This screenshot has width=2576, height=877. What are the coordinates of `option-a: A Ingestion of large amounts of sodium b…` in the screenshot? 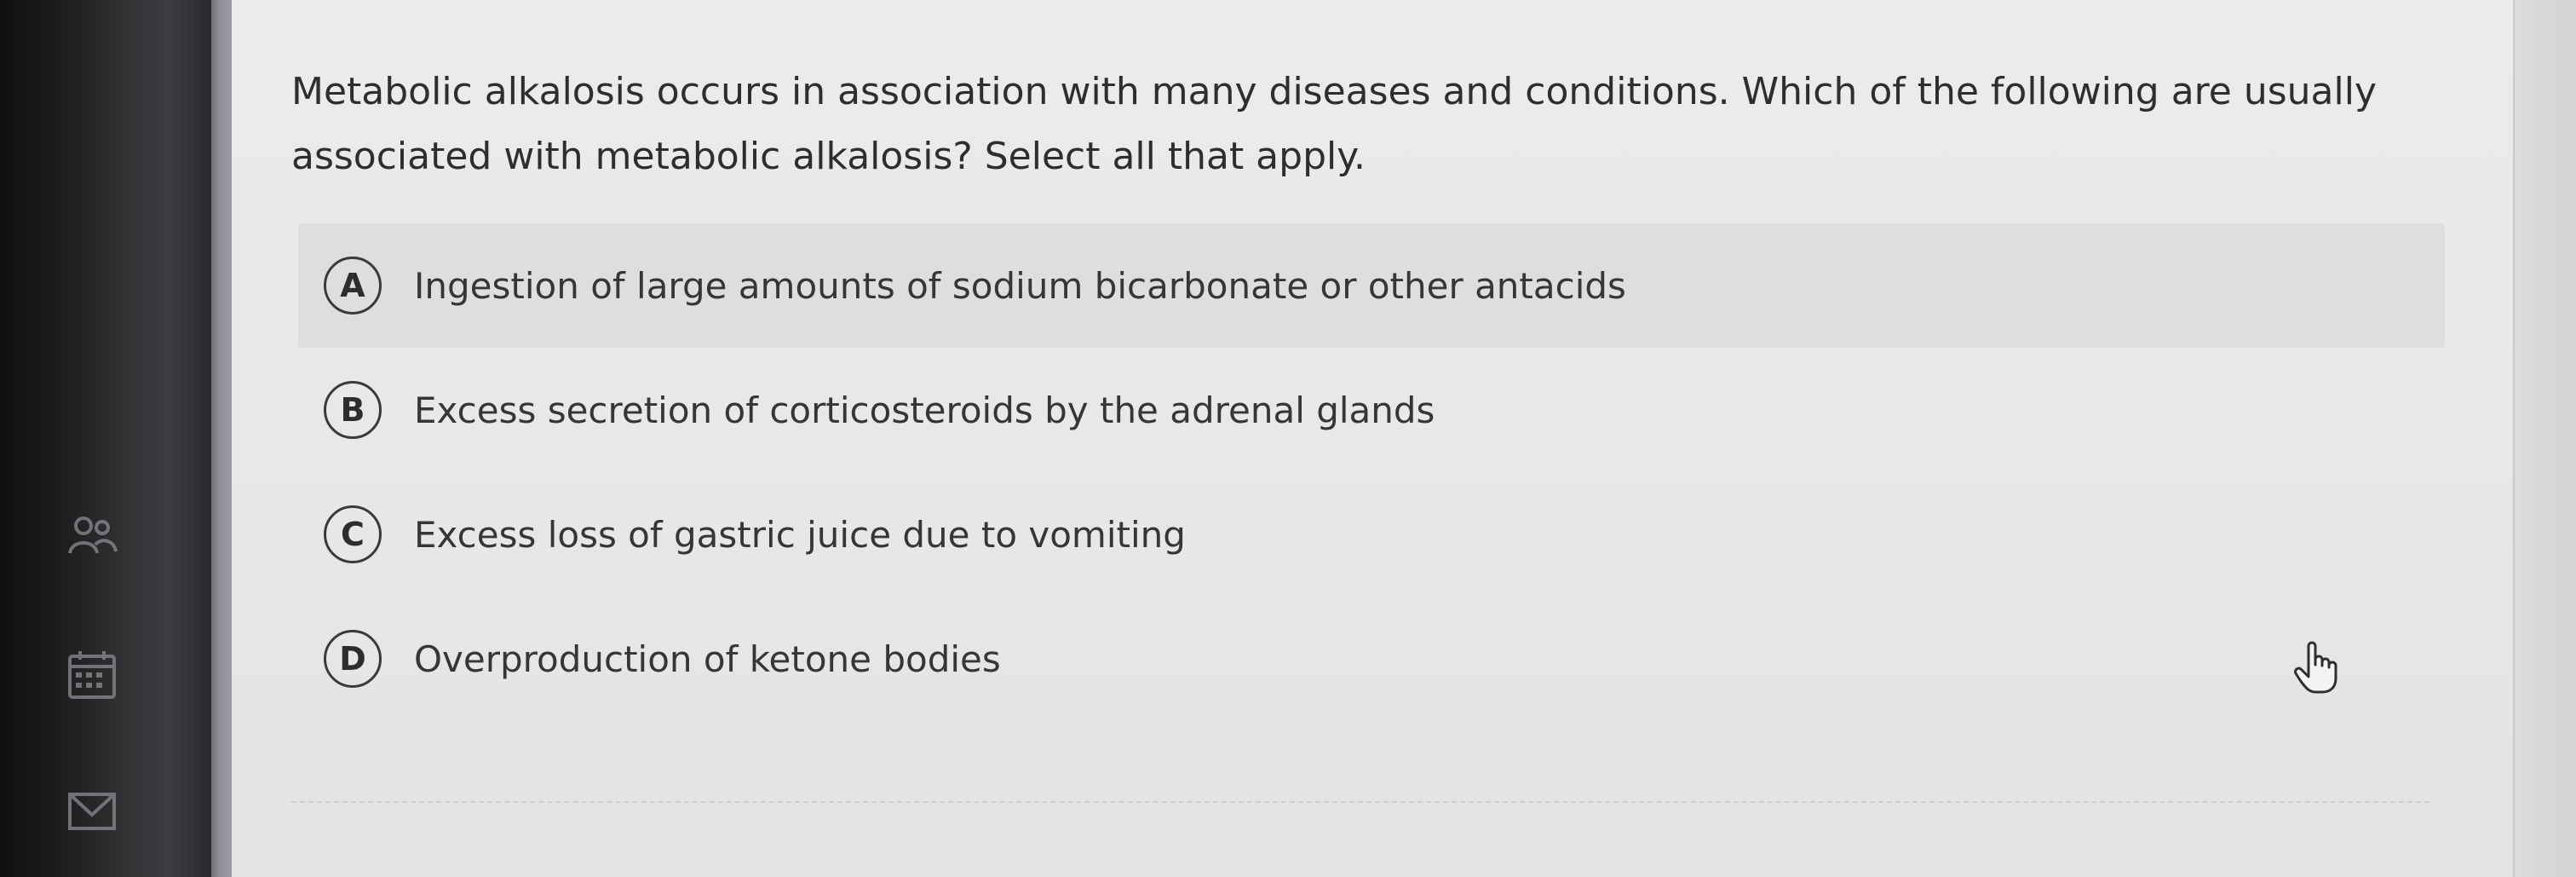 It's located at (1372, 285).